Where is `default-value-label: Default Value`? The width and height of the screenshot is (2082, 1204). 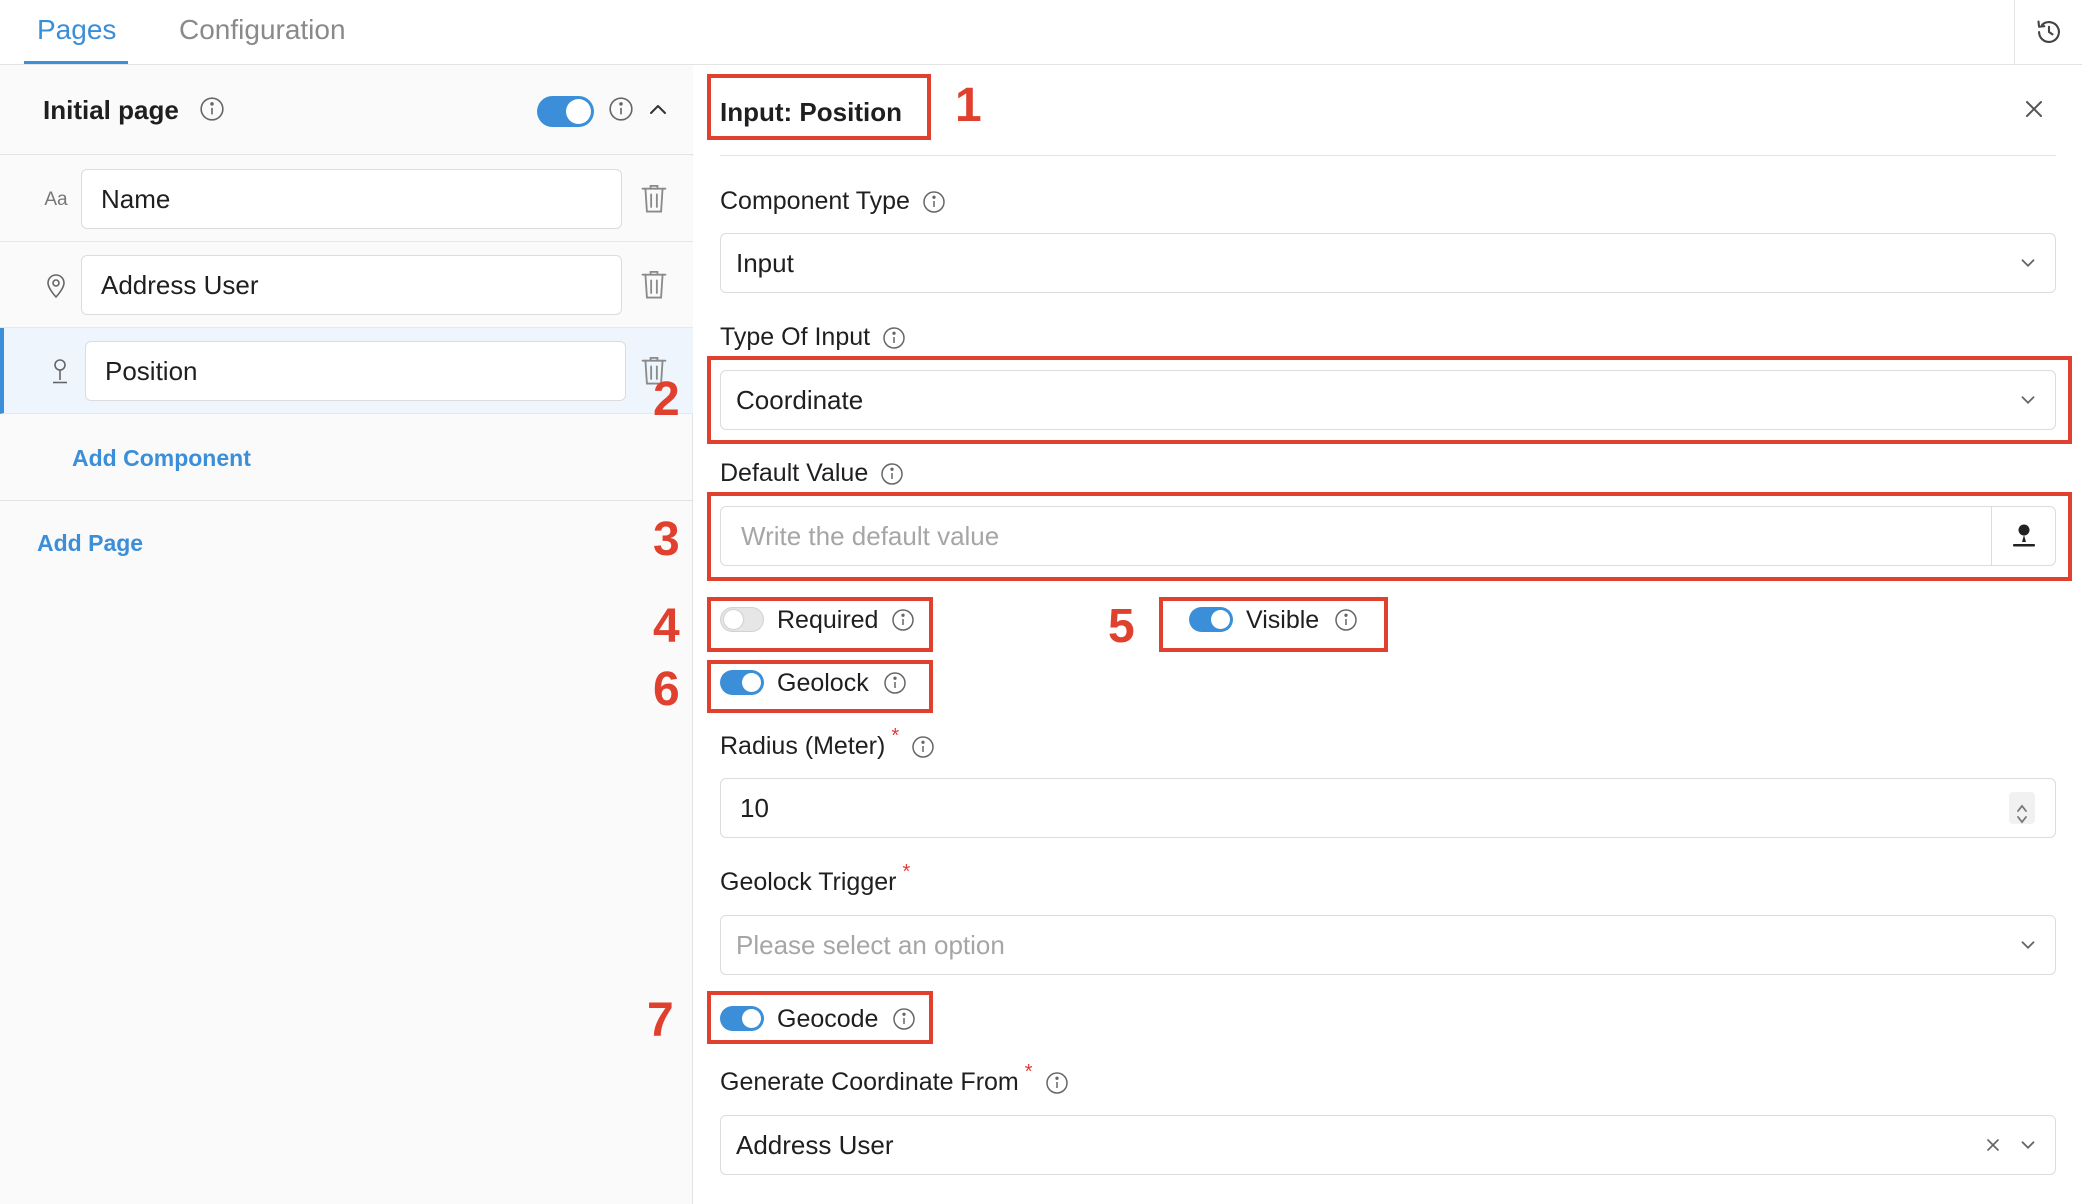
default-value-label: Default Value is located at coordinates (812, 473).